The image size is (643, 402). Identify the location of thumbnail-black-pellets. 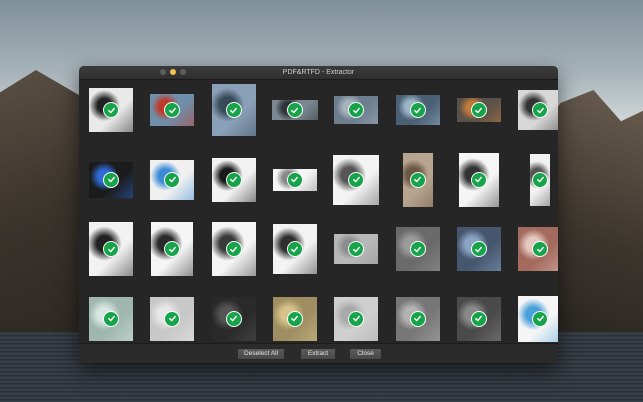
(234, 319).